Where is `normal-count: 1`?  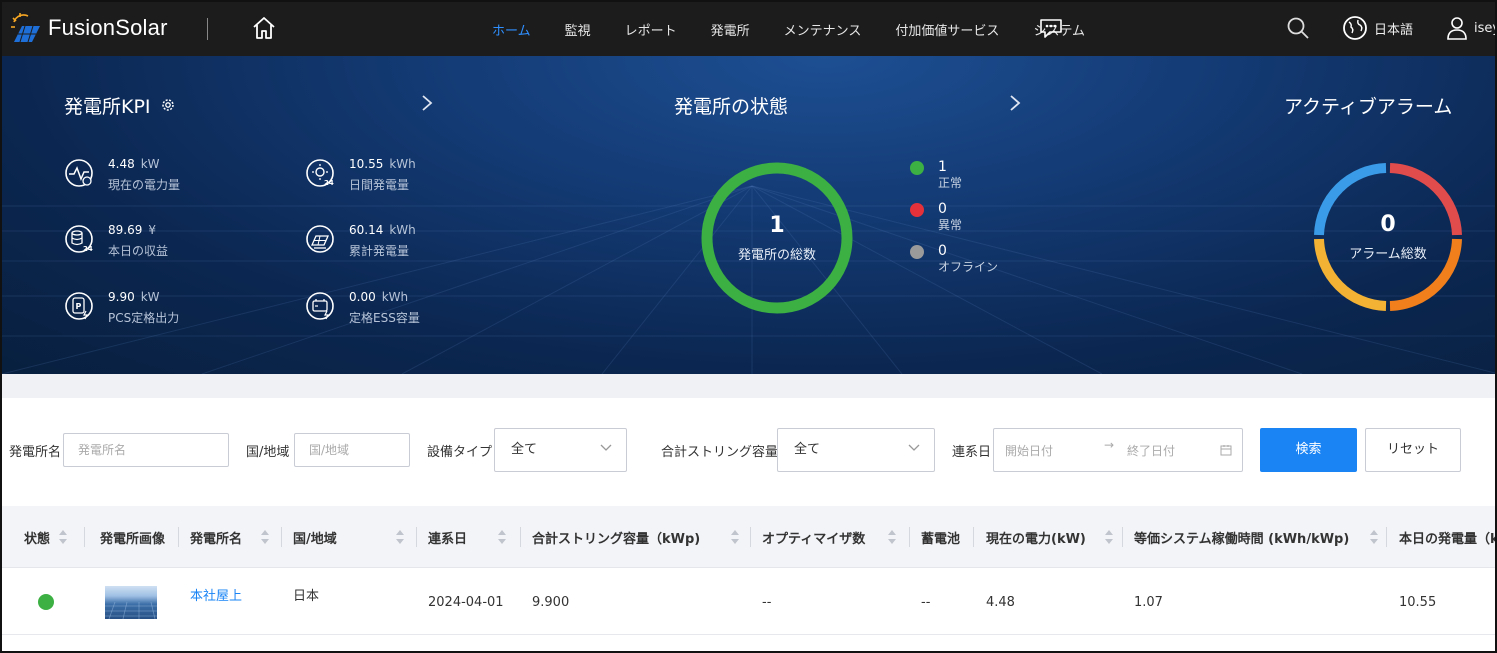
normal-count: 1 is located at coordinates (942, 167).